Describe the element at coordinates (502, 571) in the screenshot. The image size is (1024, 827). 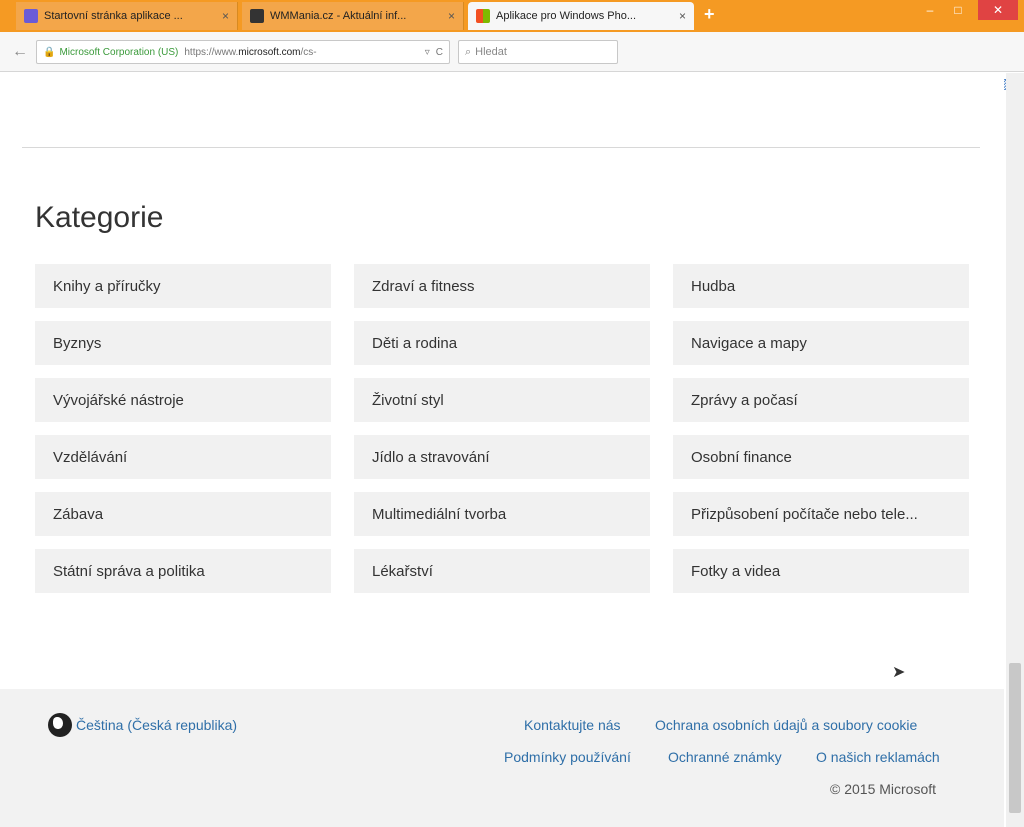
I see `category-tile: Lékařství` at that location.